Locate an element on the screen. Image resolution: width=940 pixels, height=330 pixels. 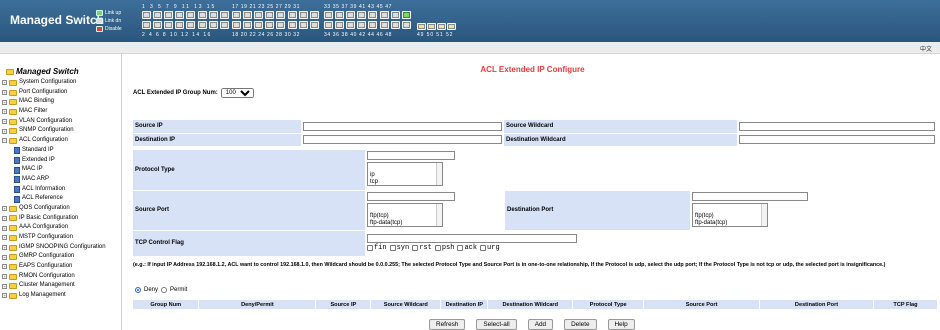
source-port-list: ftp(tcp) ftp-data(tcp) is located at coordinates (405, 214).